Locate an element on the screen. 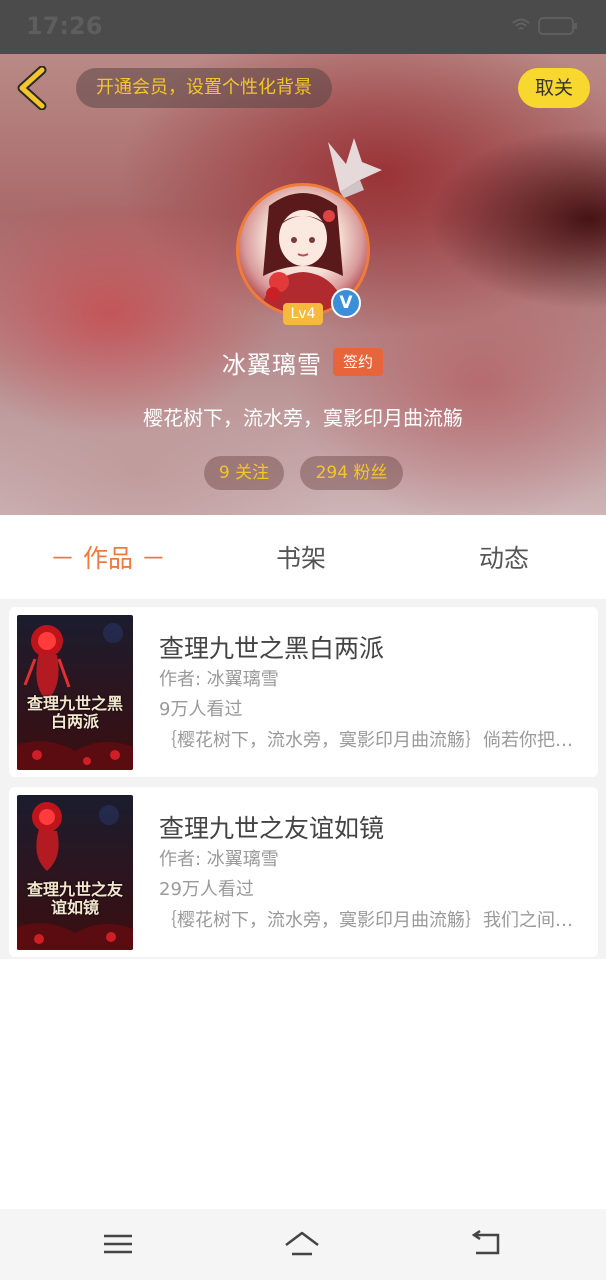 The width and height of the screenshot is (606, 1280). verified-icon: V is located at coordinates (346, 303).